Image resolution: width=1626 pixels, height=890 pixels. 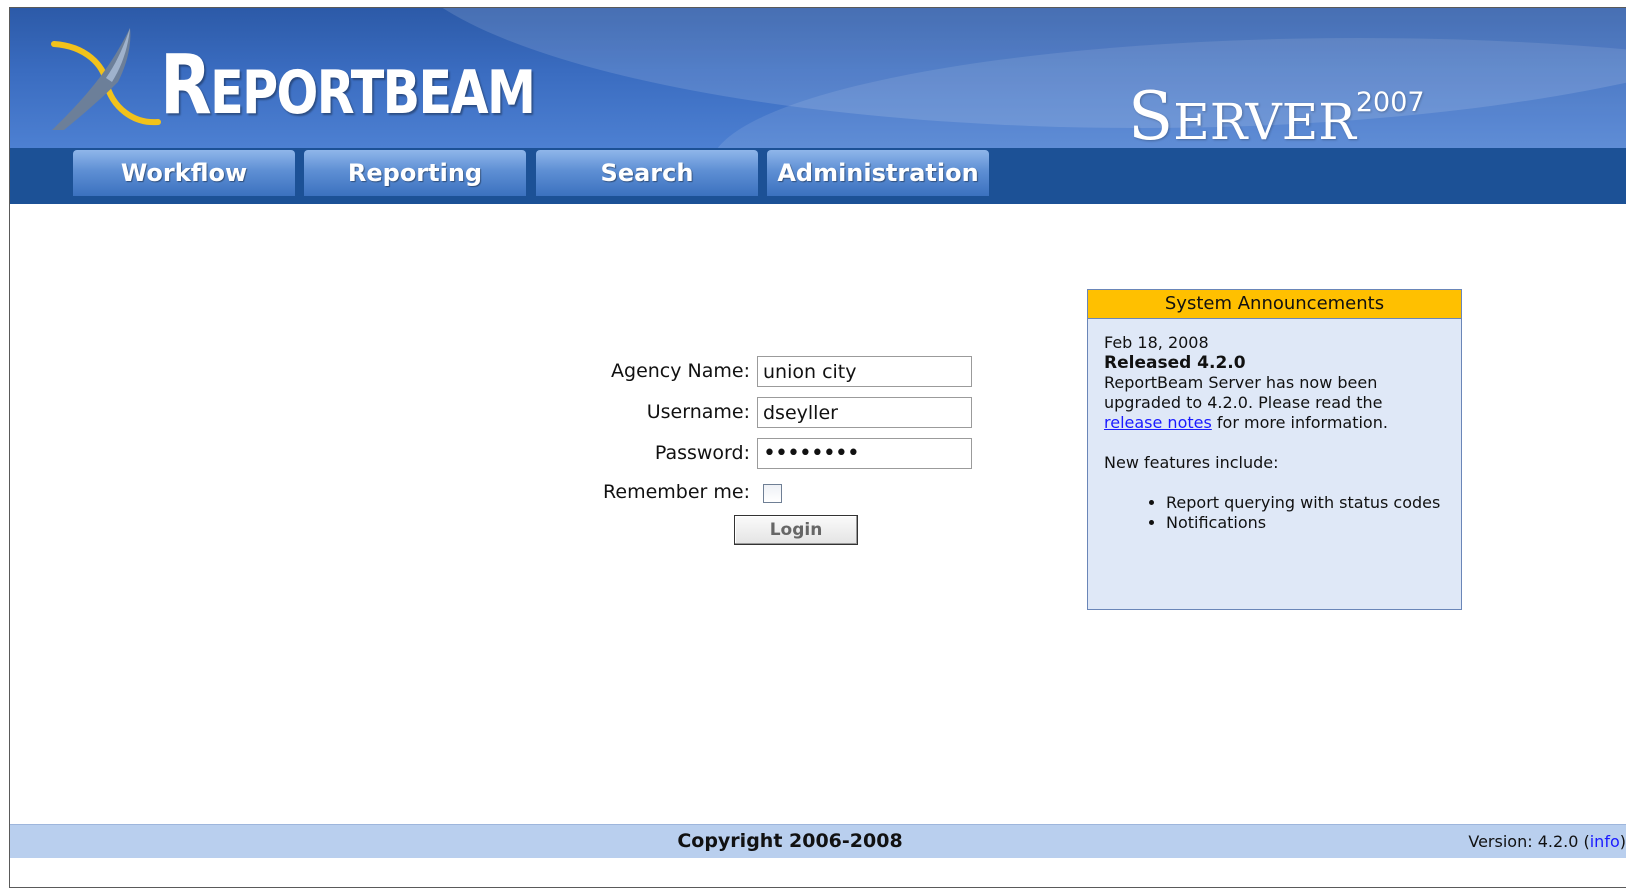 What do you see at coordinates (373, 93) in the screenshot?
I see `logo-rest: EPORTBEAM` at bounding box center [373, 93].